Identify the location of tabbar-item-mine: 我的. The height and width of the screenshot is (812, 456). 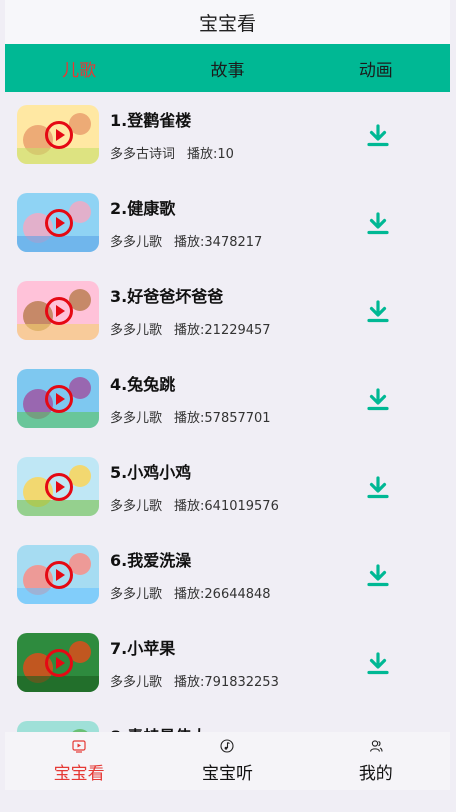
(376, 761).